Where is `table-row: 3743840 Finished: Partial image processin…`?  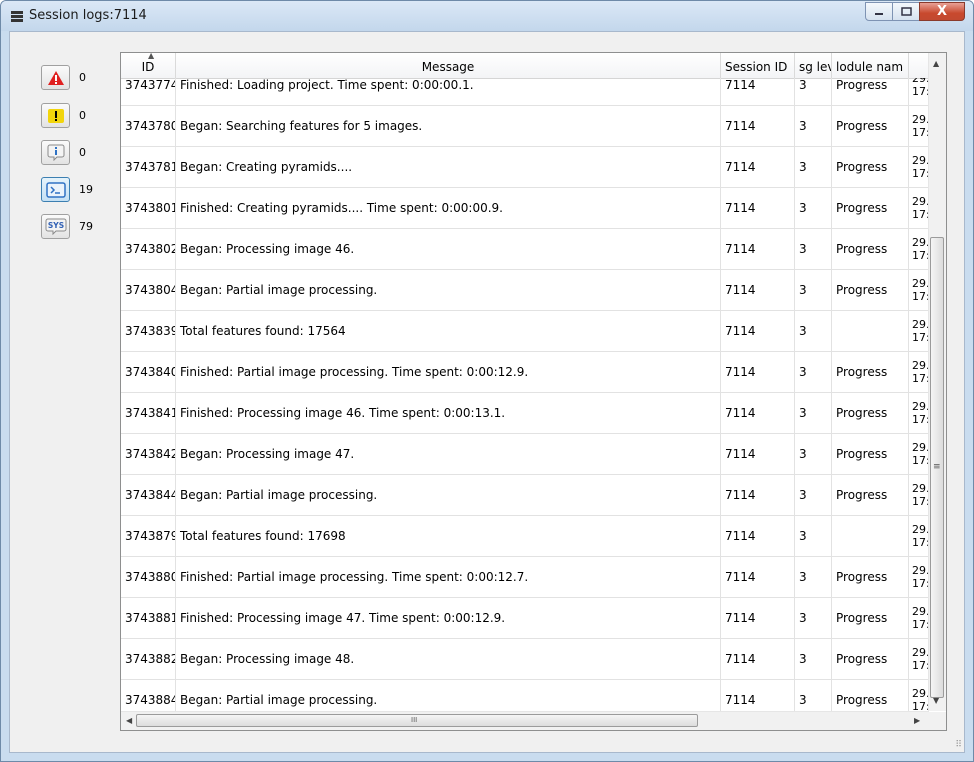
table-row: 3743840 Finished: Partial image processin… is located at coordinates (524, 372).